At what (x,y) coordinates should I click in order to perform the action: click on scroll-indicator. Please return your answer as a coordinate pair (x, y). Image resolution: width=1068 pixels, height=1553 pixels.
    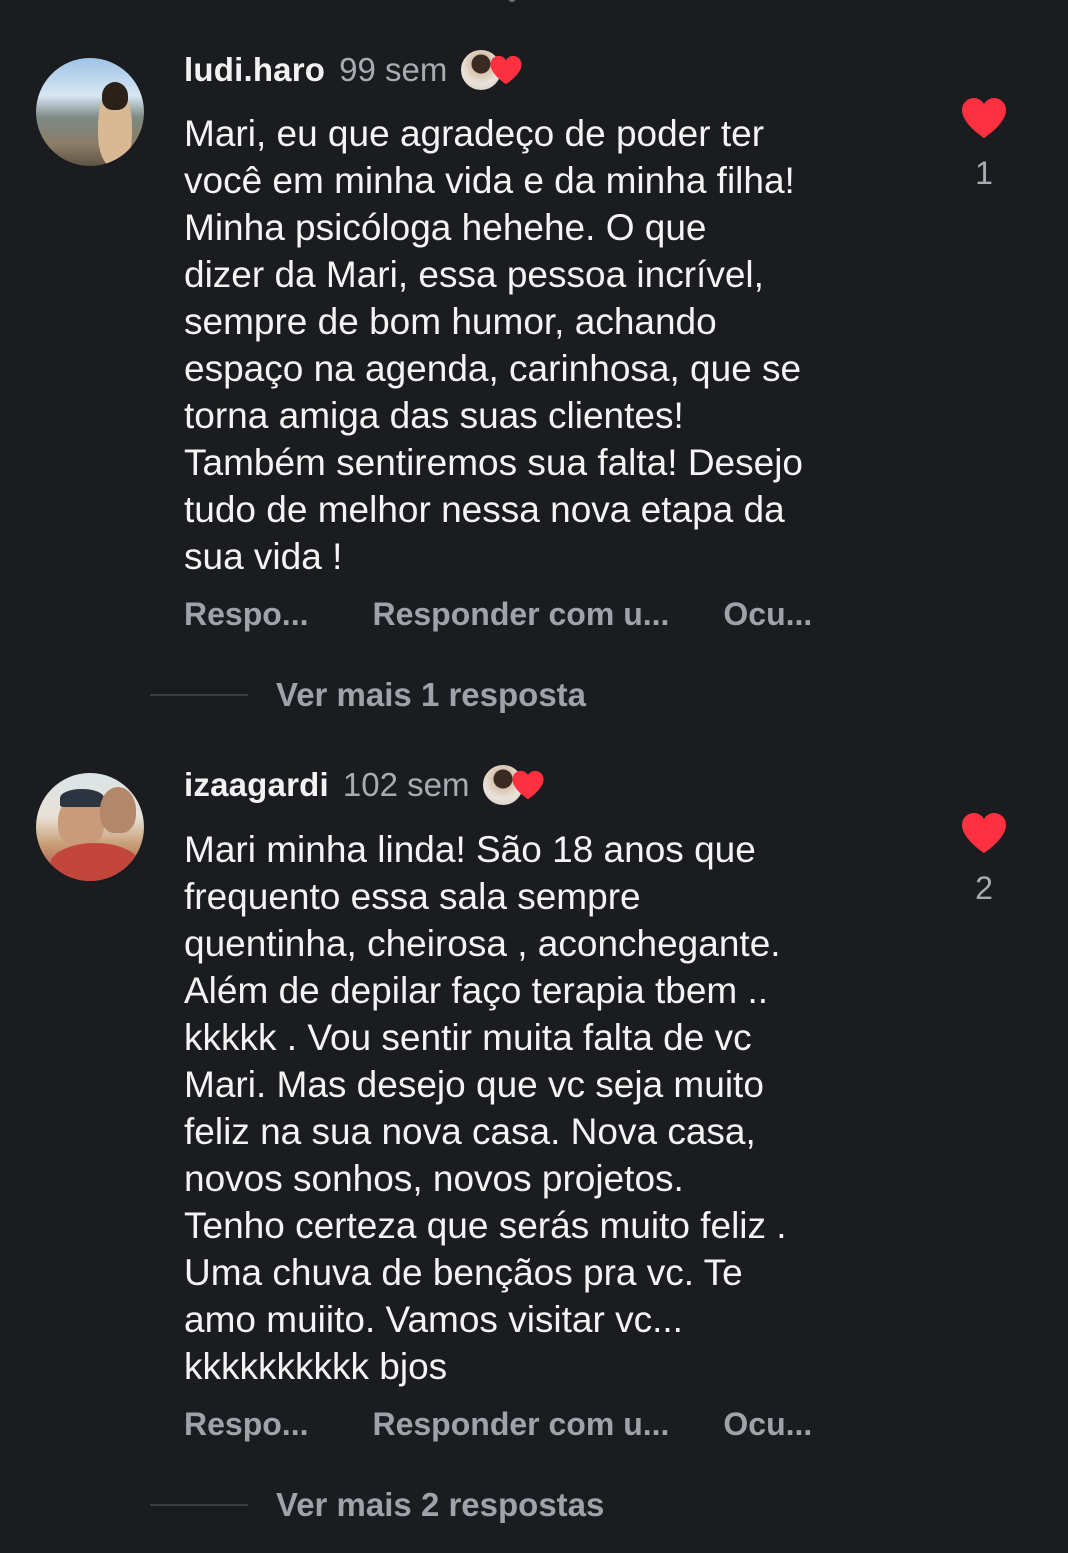
    Looking at the image, I should click on (512, 1).